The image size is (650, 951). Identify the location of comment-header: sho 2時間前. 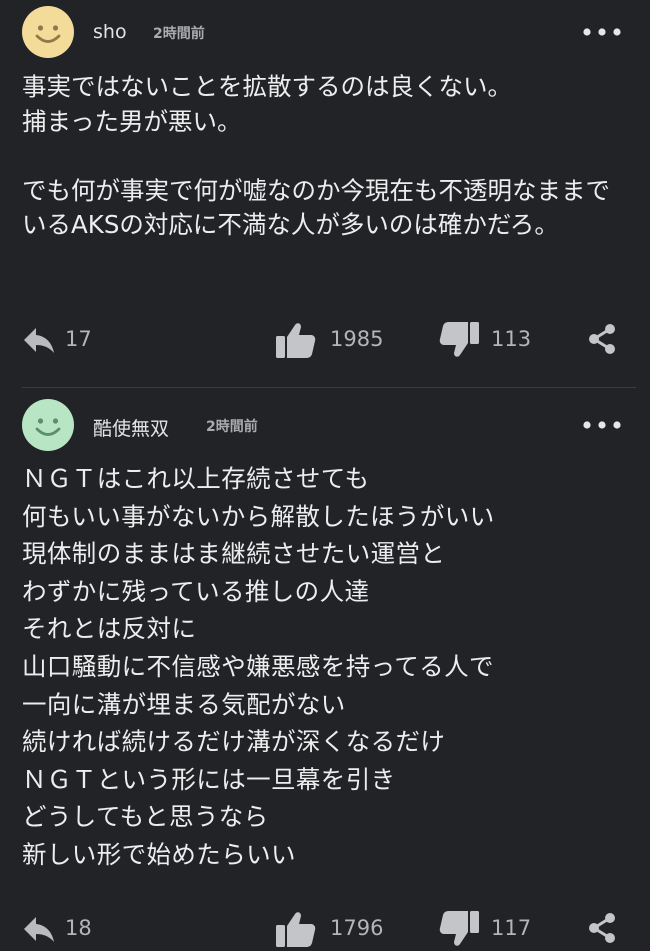
(325, 33).